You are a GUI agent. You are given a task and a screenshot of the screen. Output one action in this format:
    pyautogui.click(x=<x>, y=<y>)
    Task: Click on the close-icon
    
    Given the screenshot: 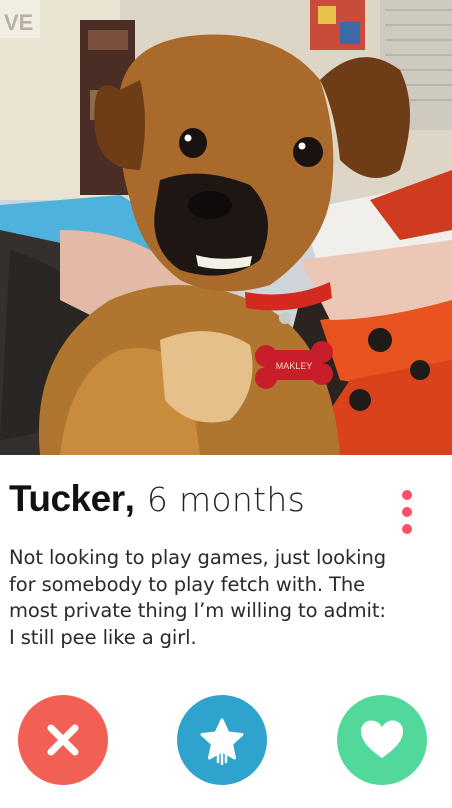 What is the action you would take?
    pyautogui.click(x=63, y=740)
    